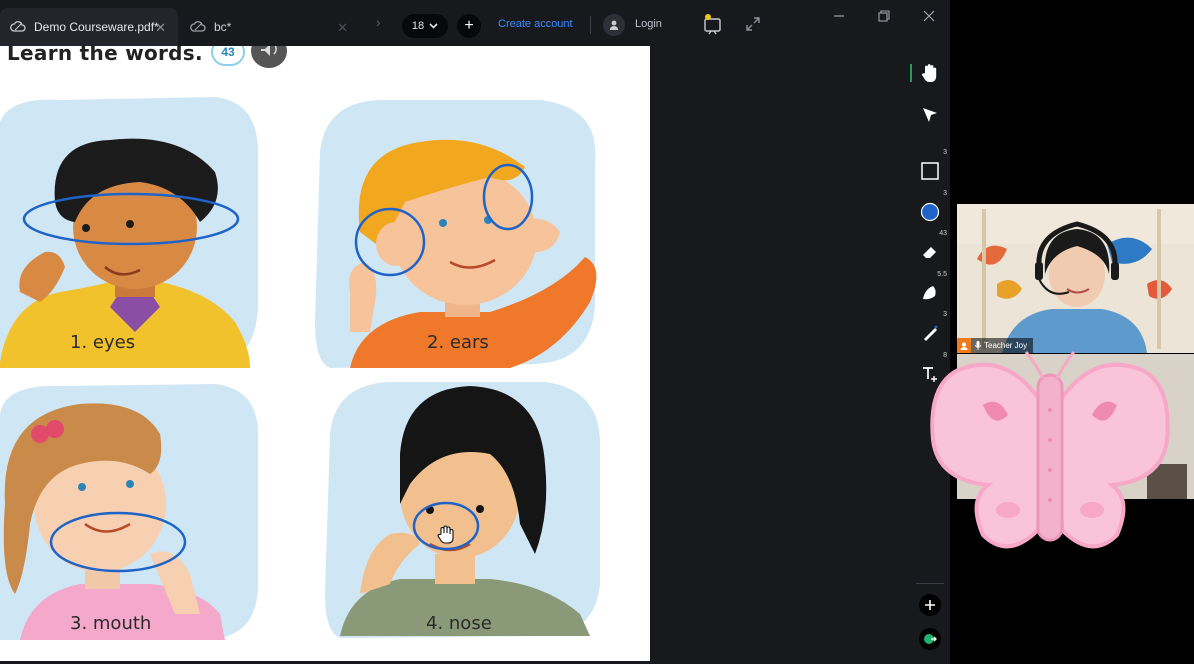  What do you see at coordinates (456, 234) in the screenshot?
I see `illustration-ears` at bounding box center [456, 234].